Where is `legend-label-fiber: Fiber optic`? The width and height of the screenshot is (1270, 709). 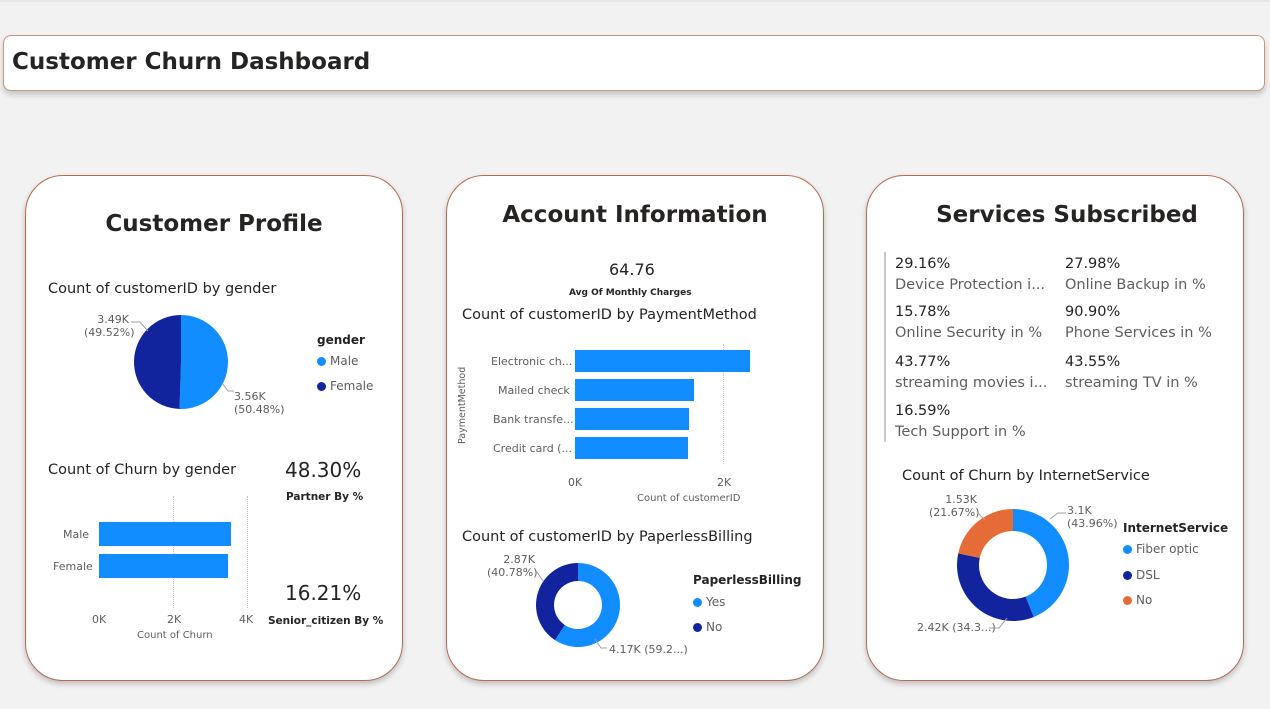
legend-label-fiber: Fiber optic is located at coordinates (1167, 549).